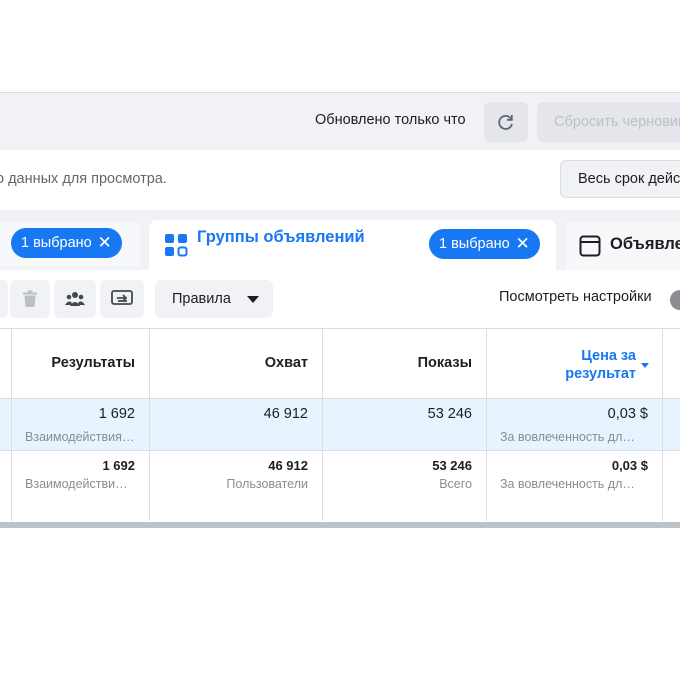 The width and height of the screenshot is (680, 700). I want to click on window-icon, so click(590, 246).